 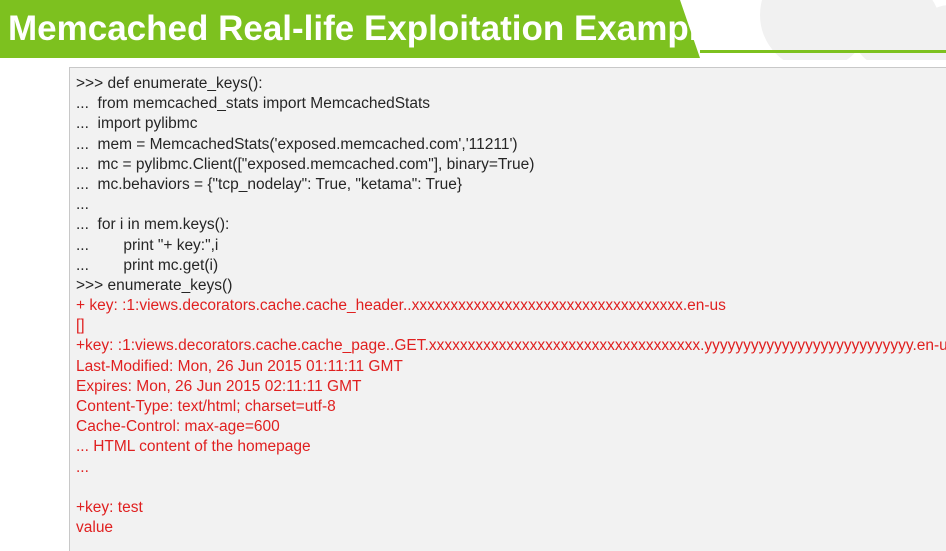 I want to click on output-line: [], so click(x=80, y=326).